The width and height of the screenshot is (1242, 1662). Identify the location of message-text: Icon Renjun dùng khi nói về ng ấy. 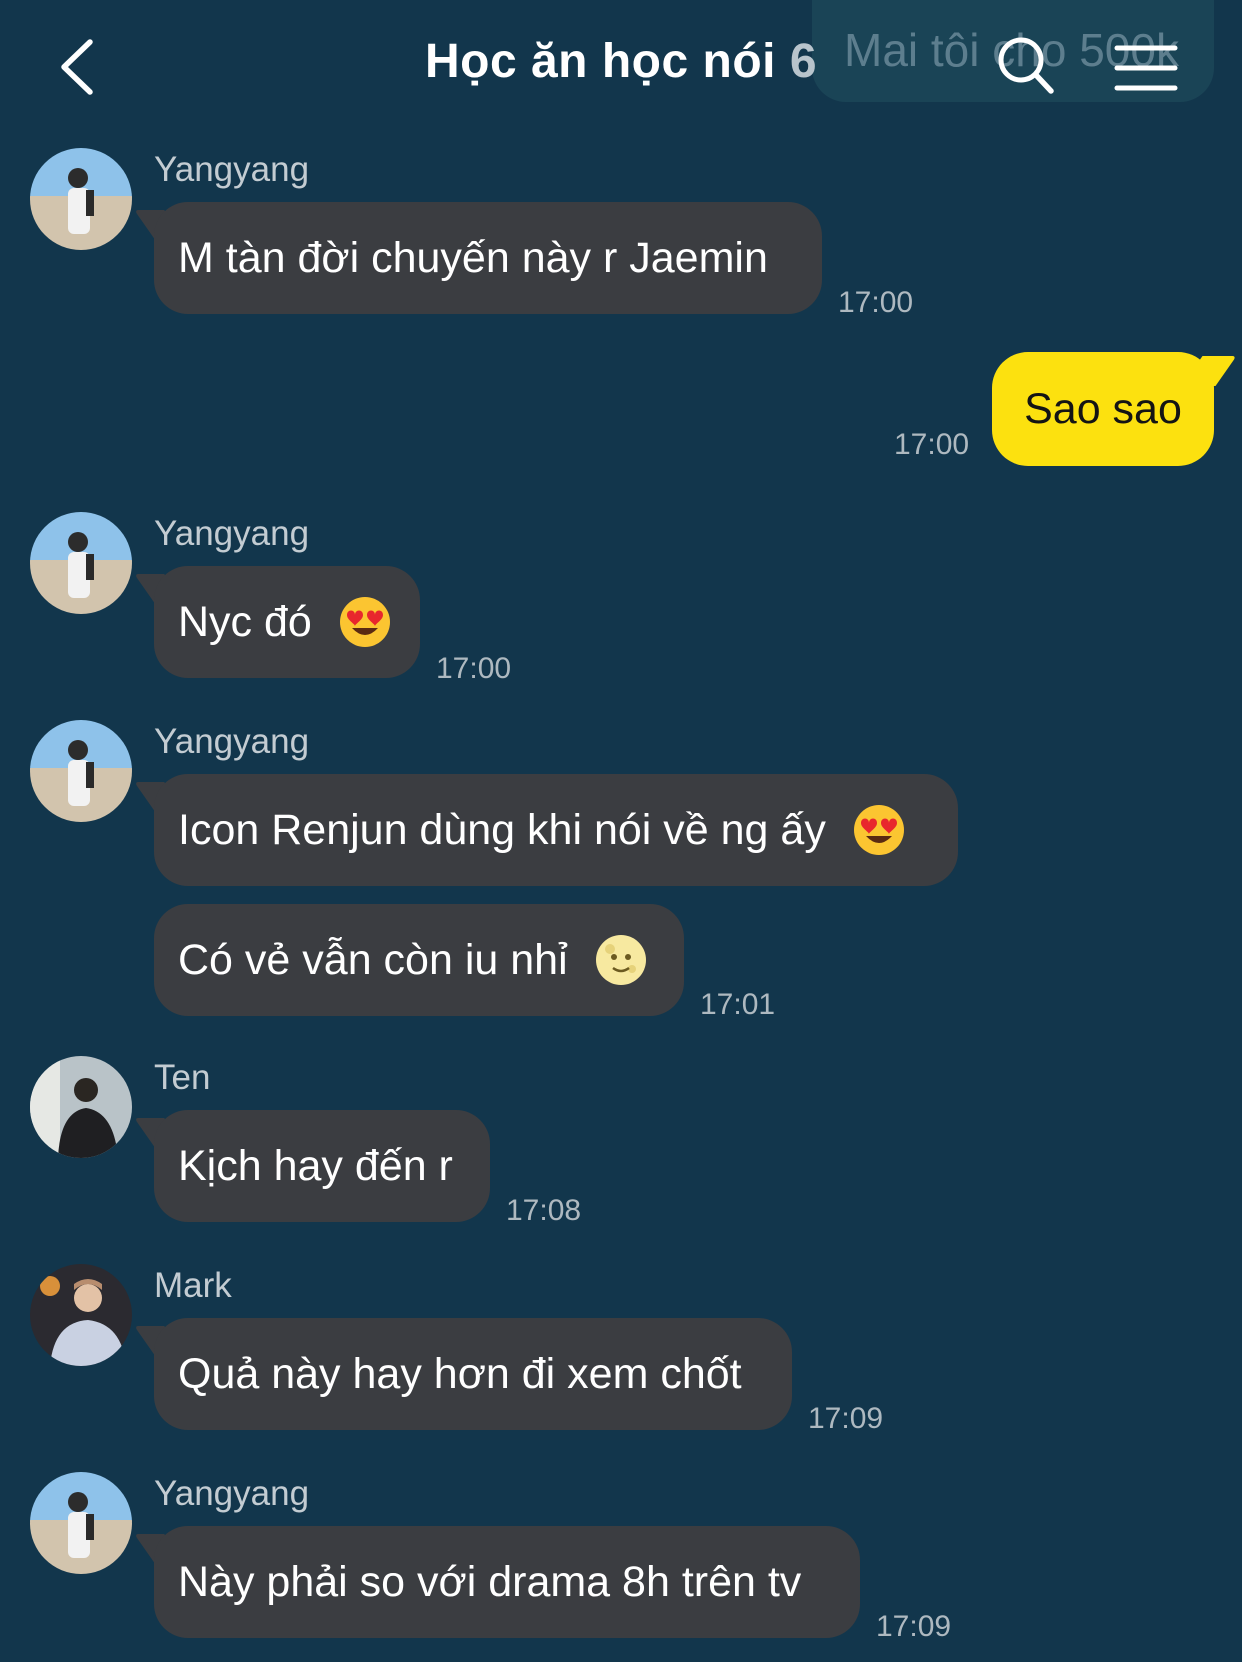
(502, 830).